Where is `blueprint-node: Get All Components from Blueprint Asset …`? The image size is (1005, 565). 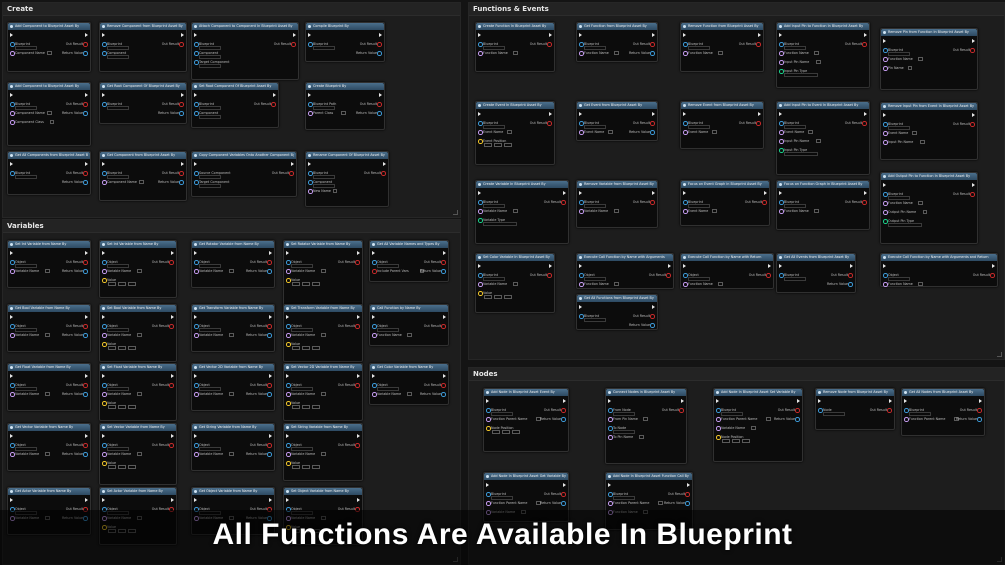 blueprint-node: Get All Components from Blueprint Asset … is located at coordinates (49, 173).